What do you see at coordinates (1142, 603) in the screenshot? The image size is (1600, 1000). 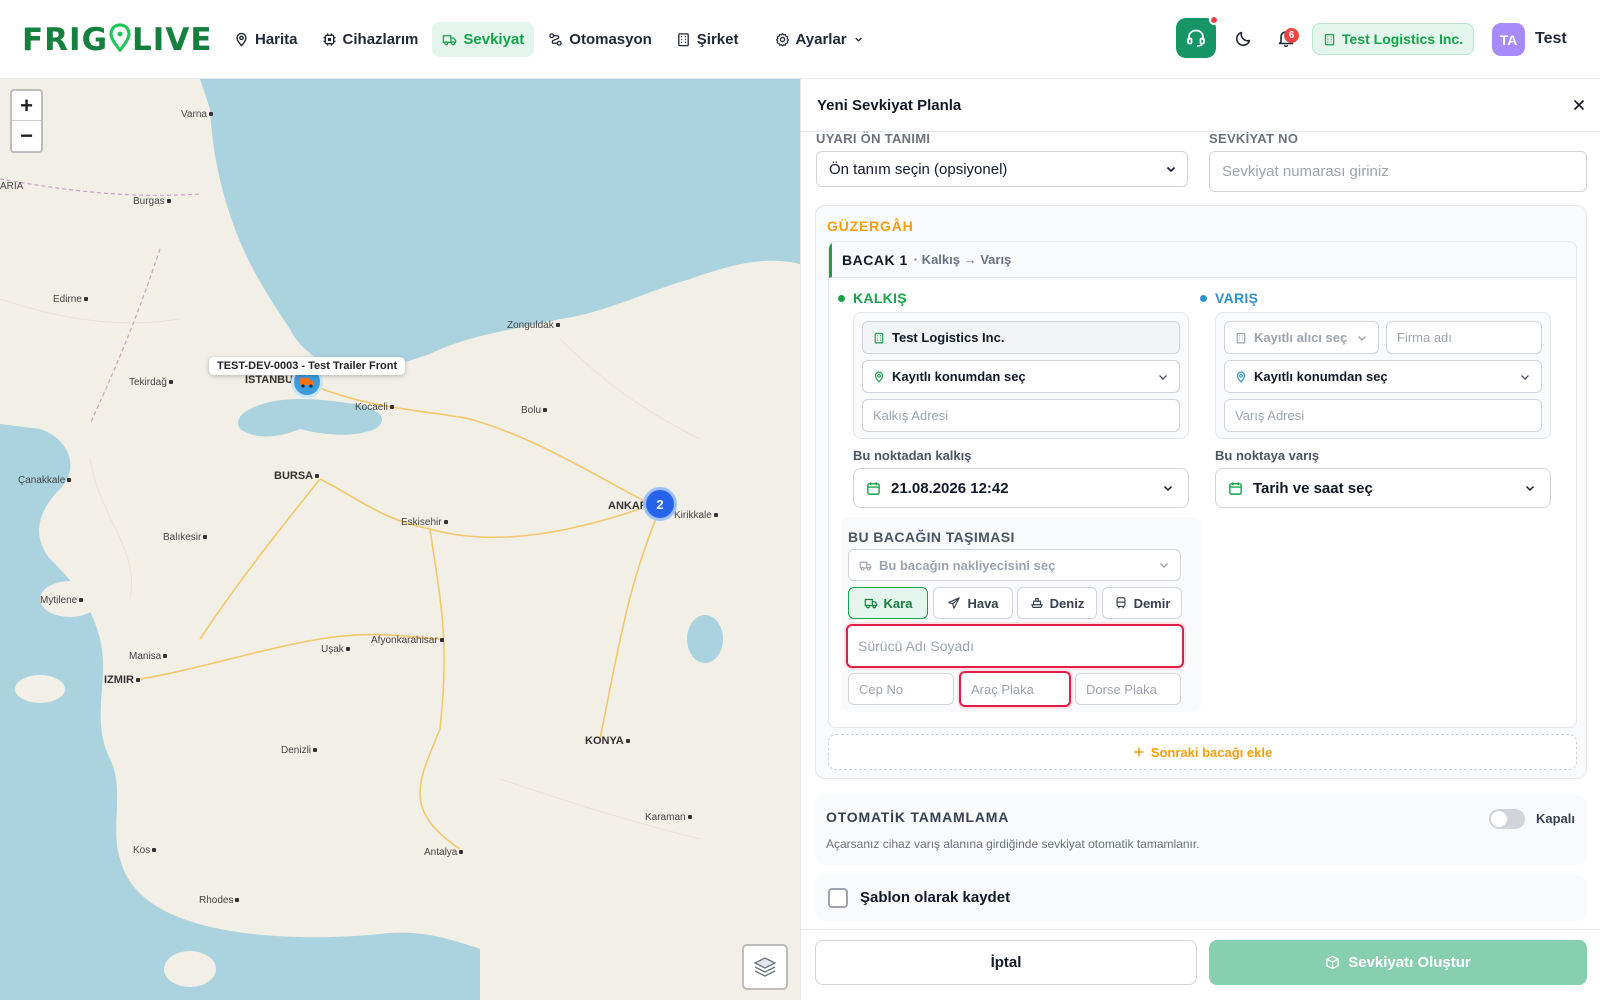 I see `mode-demir-button: Demir` at bounding box center [1142, 603].